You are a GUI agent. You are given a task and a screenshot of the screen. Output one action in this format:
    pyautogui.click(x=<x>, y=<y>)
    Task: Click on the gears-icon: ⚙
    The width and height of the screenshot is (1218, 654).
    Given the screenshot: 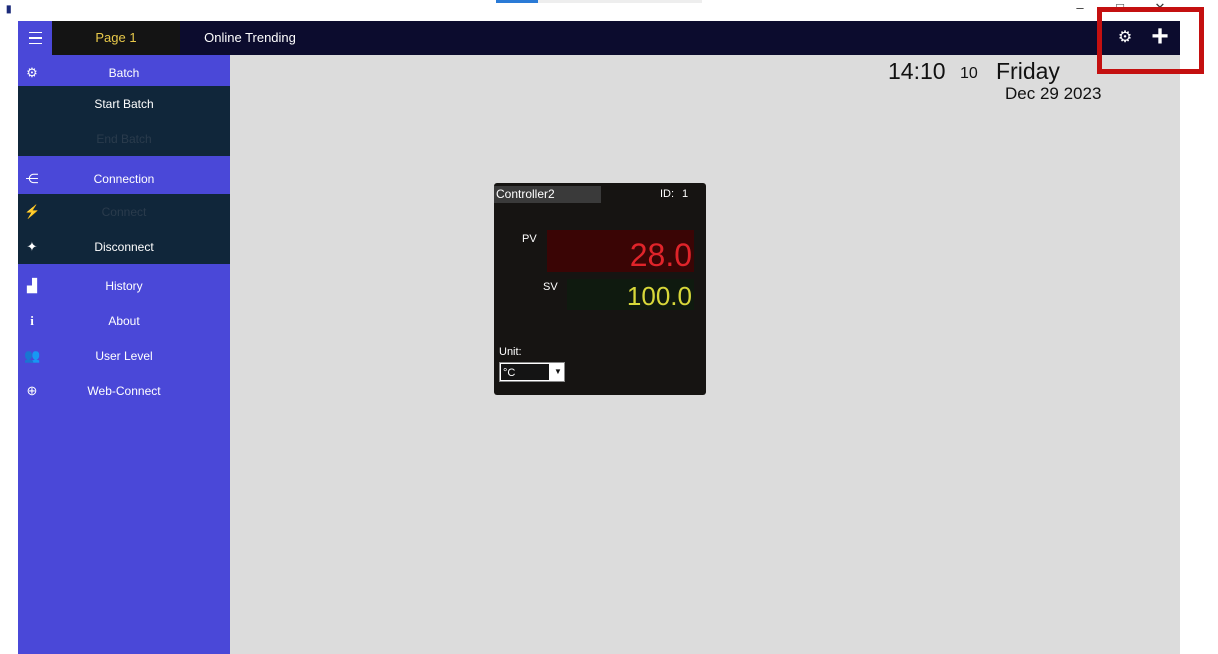 What is the action you would take?
    pyautogui.click(x=32, y=72)
    